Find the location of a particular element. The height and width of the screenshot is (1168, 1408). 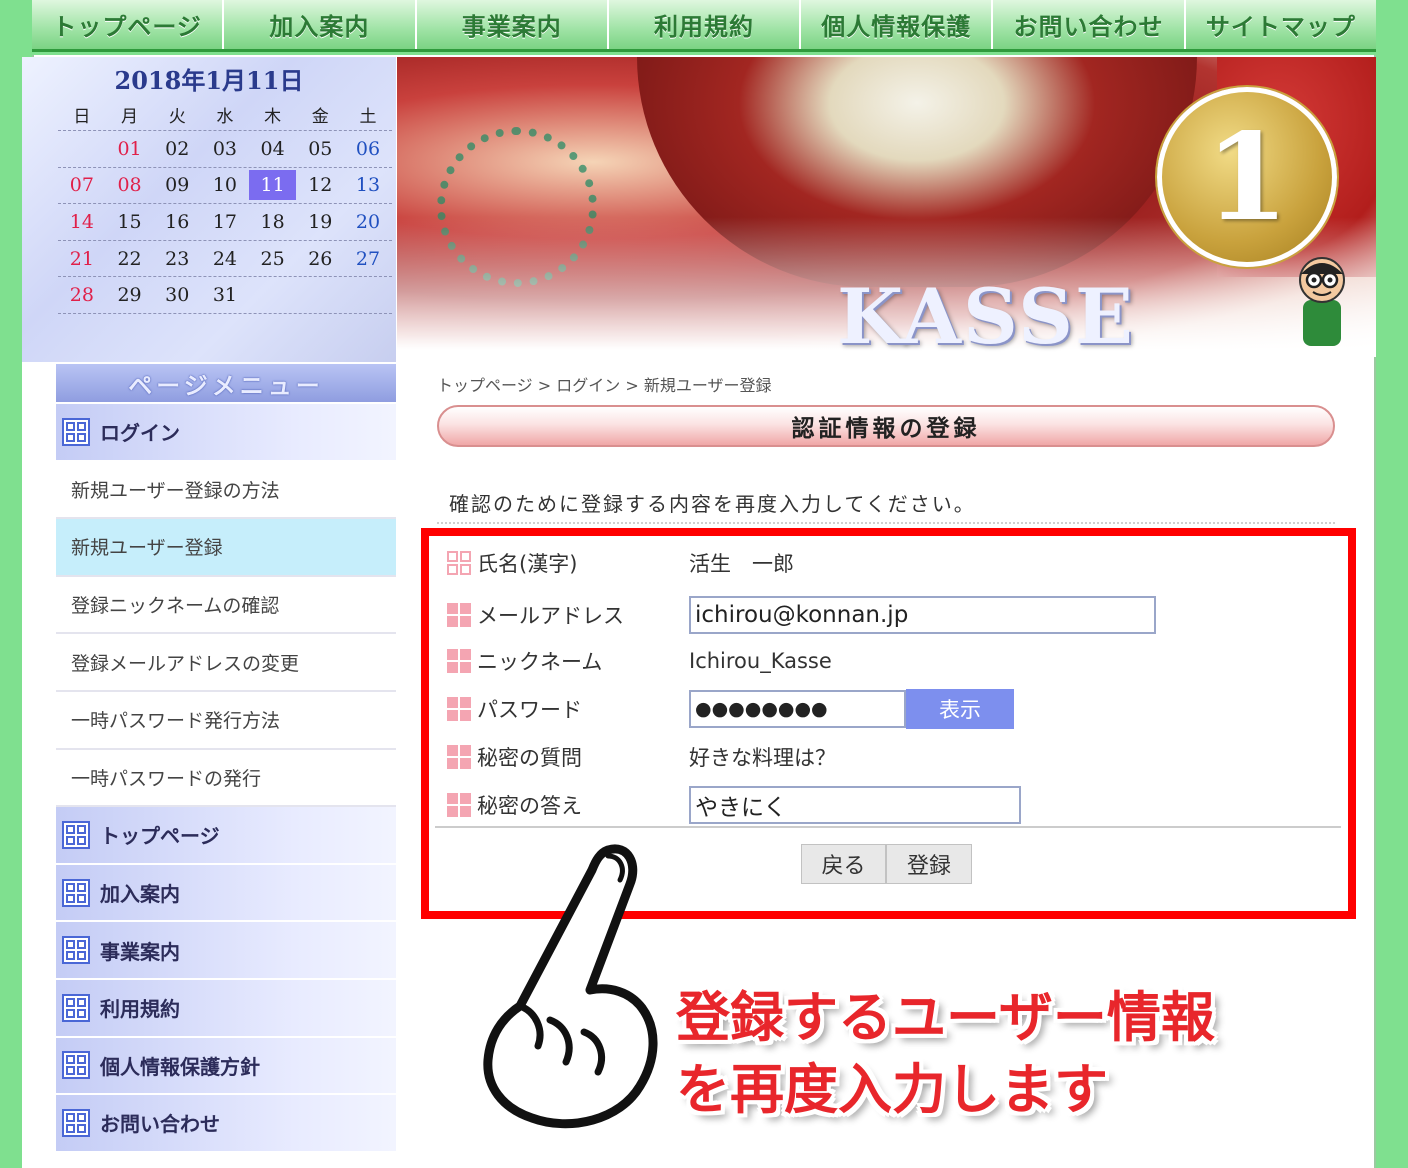

calendar-week-row: 21 22 23 24 25 26 27 is located at coordinates (225, 259).